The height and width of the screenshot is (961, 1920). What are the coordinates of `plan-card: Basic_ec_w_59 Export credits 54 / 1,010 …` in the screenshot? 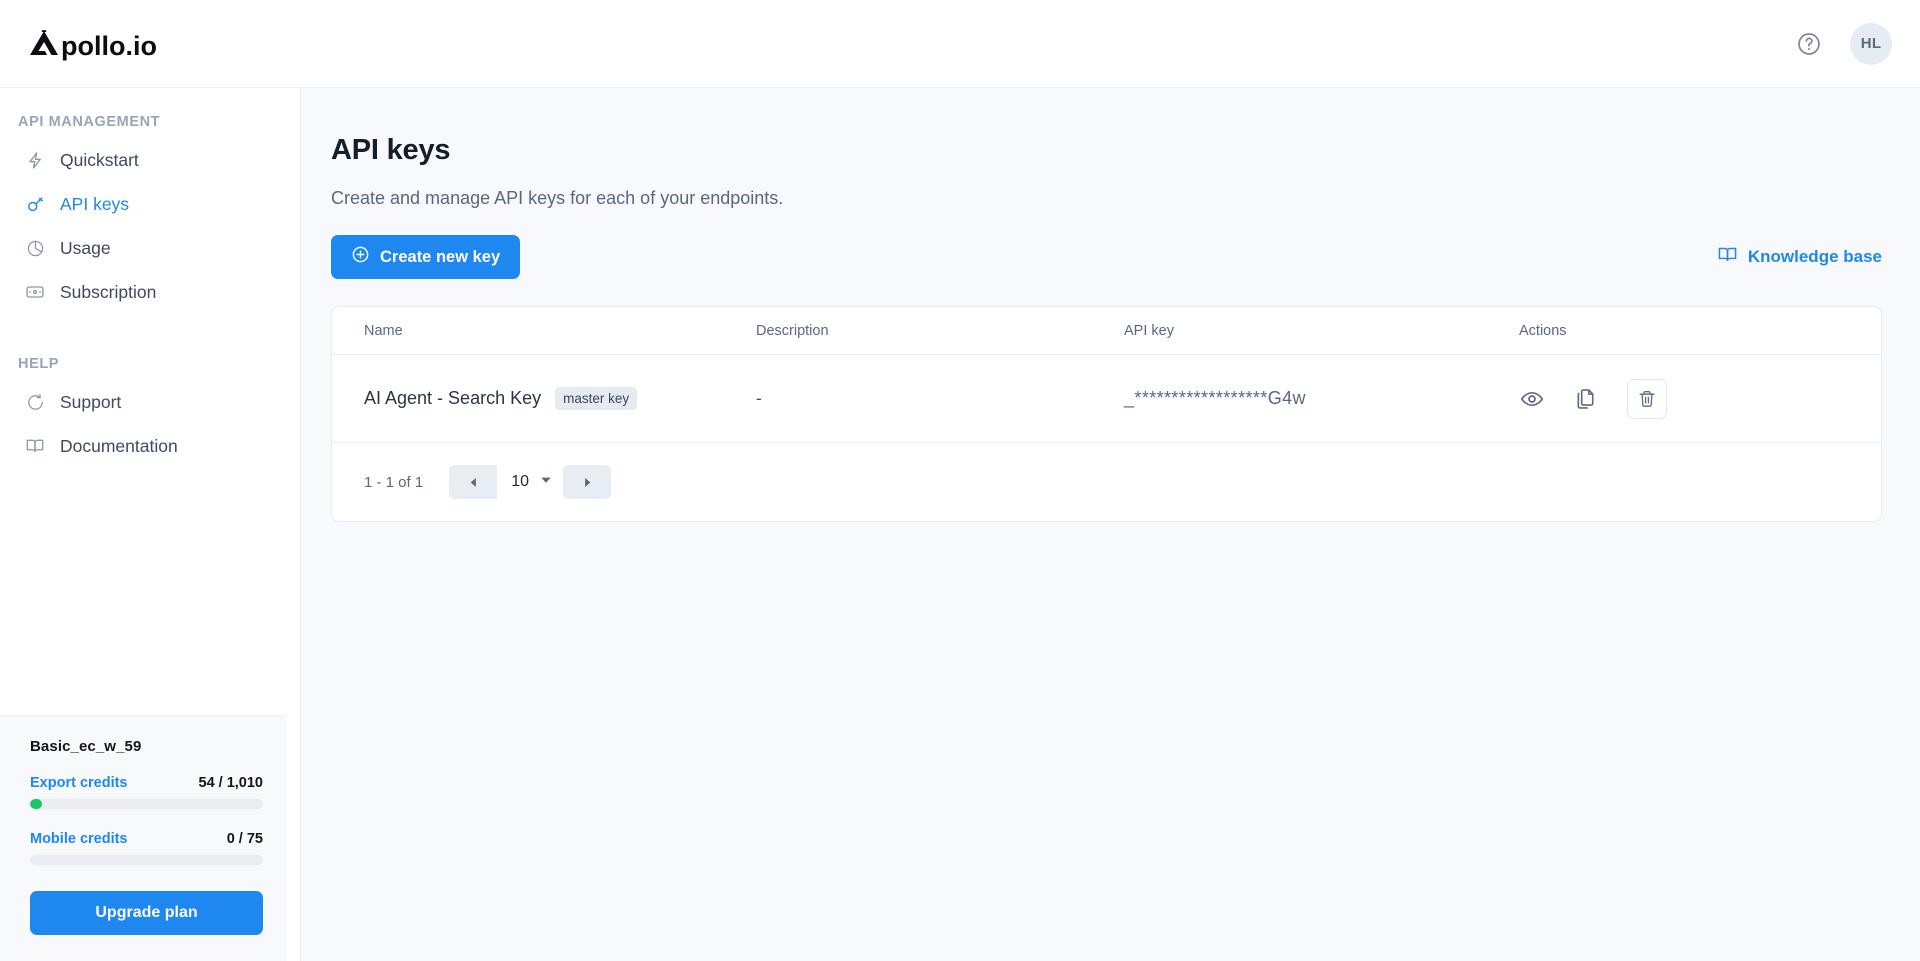 It's located at (143, 838).